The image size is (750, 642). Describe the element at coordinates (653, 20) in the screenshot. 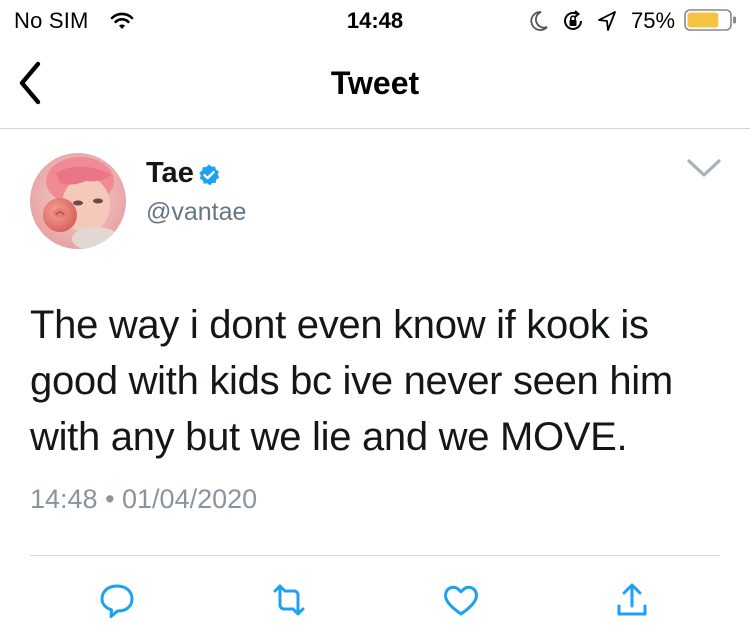

I see `battery-percent: 75%` at that location.